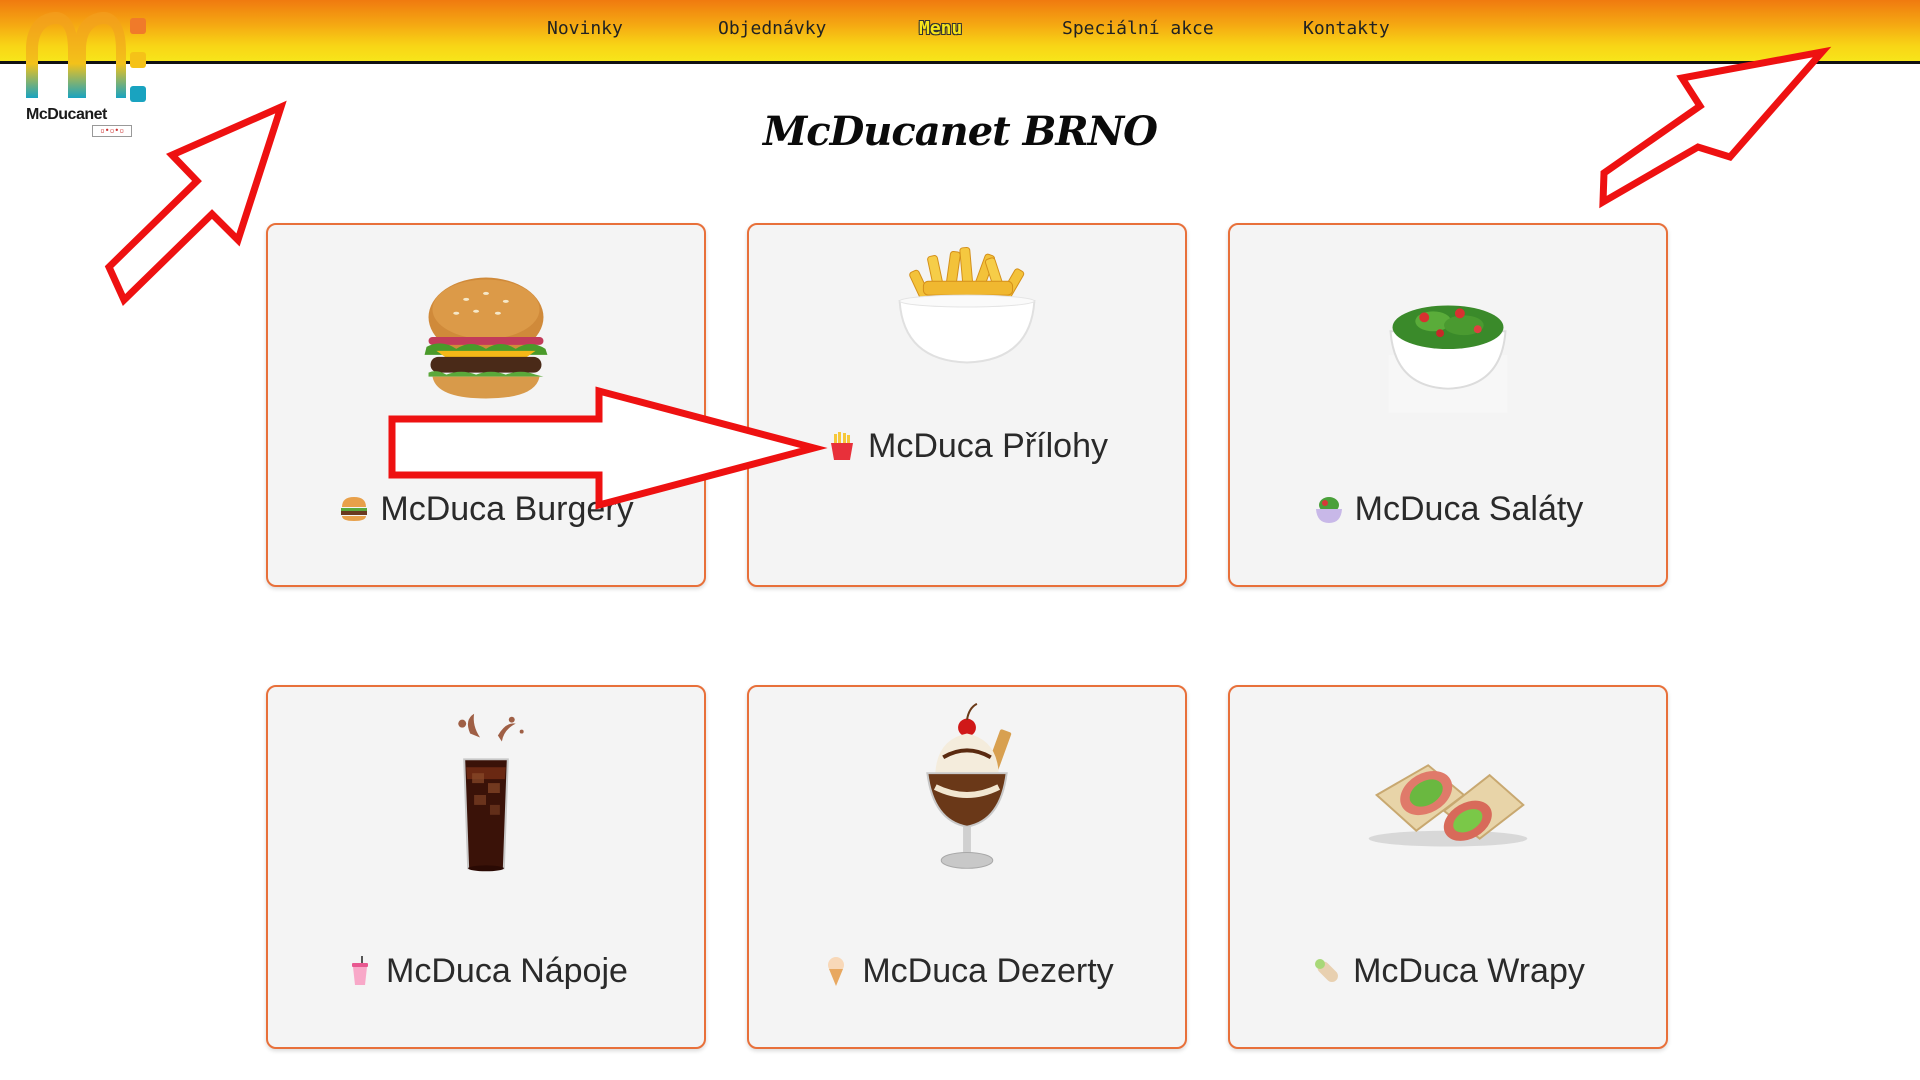 The width and height of the screenshot is (1920, 1080). Describe the element at coordinates (1346, 28) in the screenshot. I see `nav-item-kontakty: Kontakty` at that location.